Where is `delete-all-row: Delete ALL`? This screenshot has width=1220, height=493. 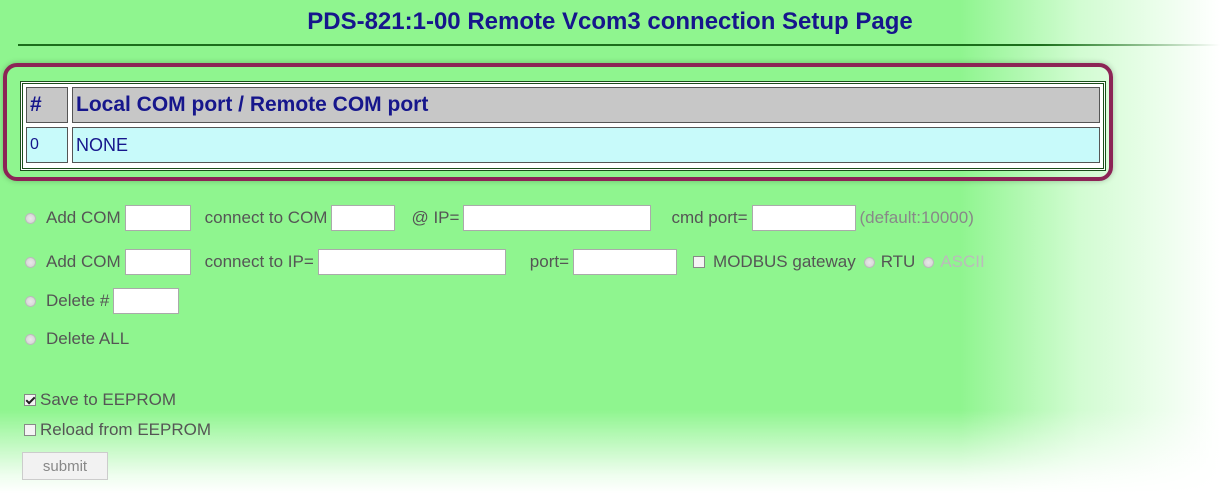 delete-all-row: Delete ALL is located at coordinates (77, 339).